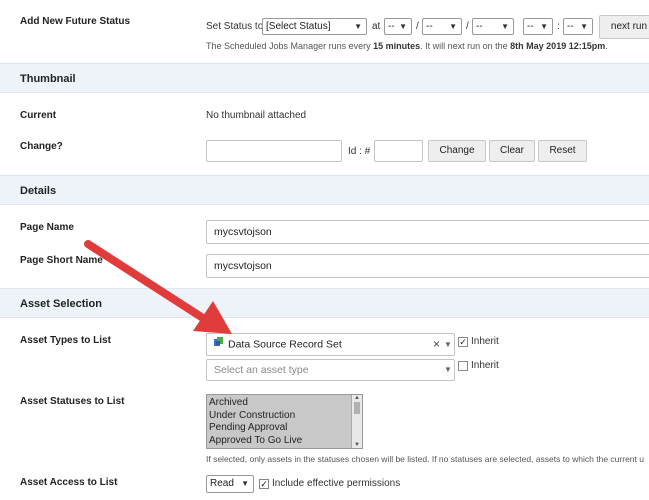  I want to click on scheduler-info-end: ., so click(606, 46).